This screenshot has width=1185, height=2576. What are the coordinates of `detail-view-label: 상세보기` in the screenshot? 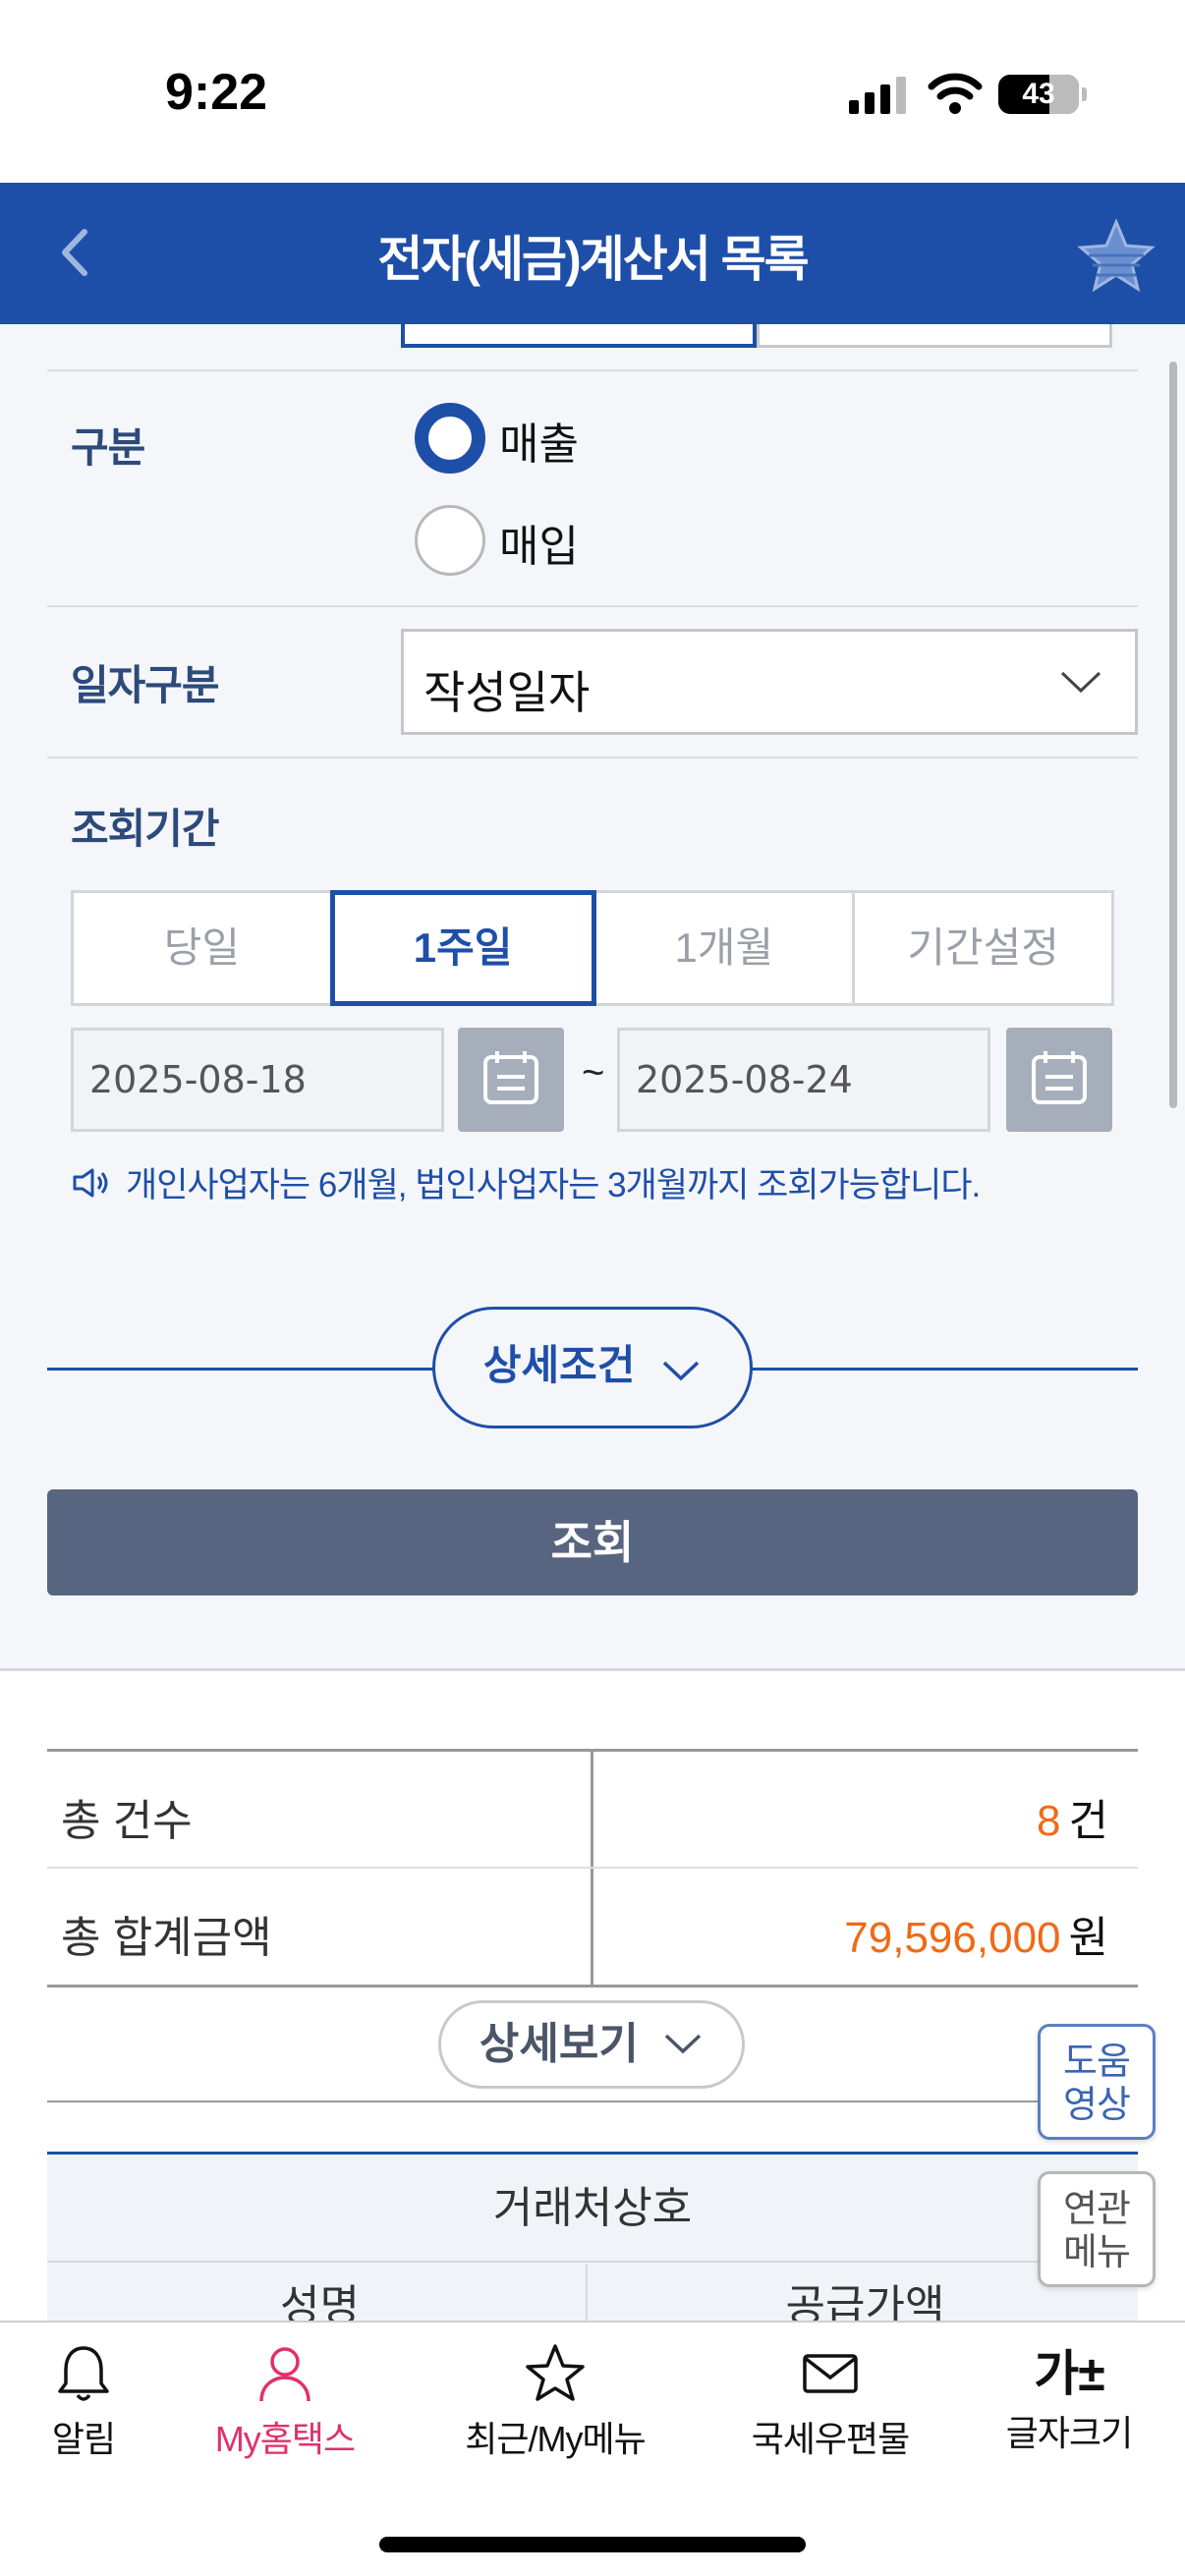 It's located at (559, 2044).